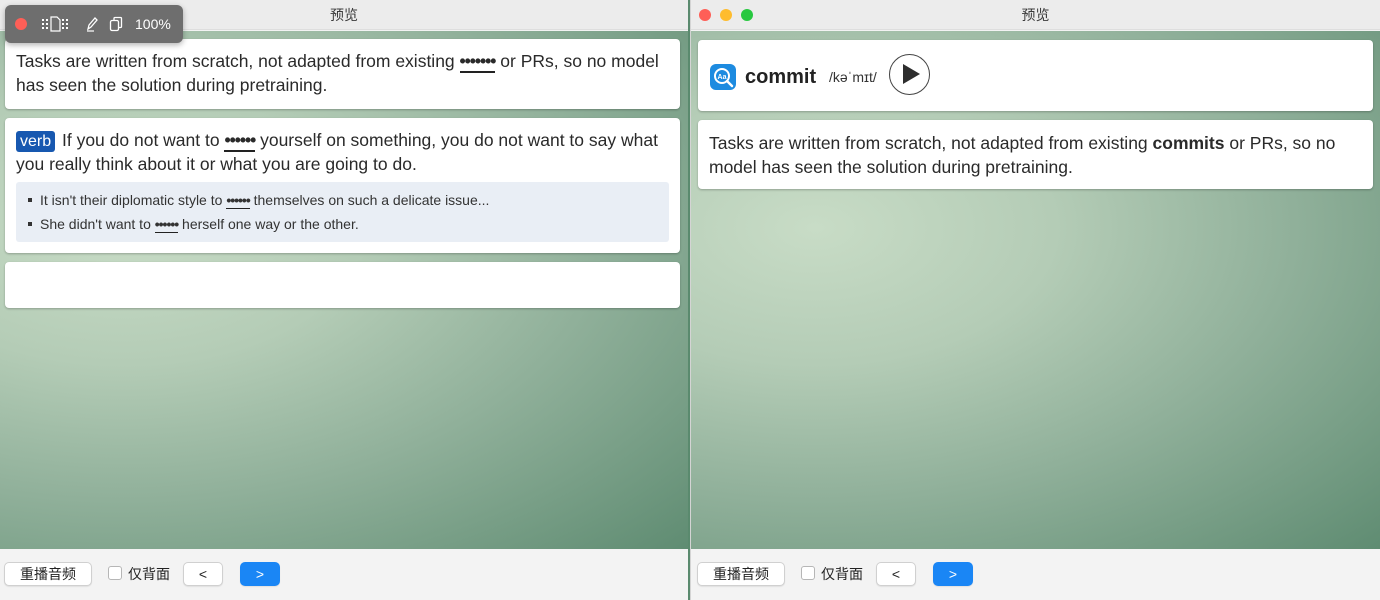 This screenshot has width=1380, height=600. I want to click on window-controls, so click(726, 15).